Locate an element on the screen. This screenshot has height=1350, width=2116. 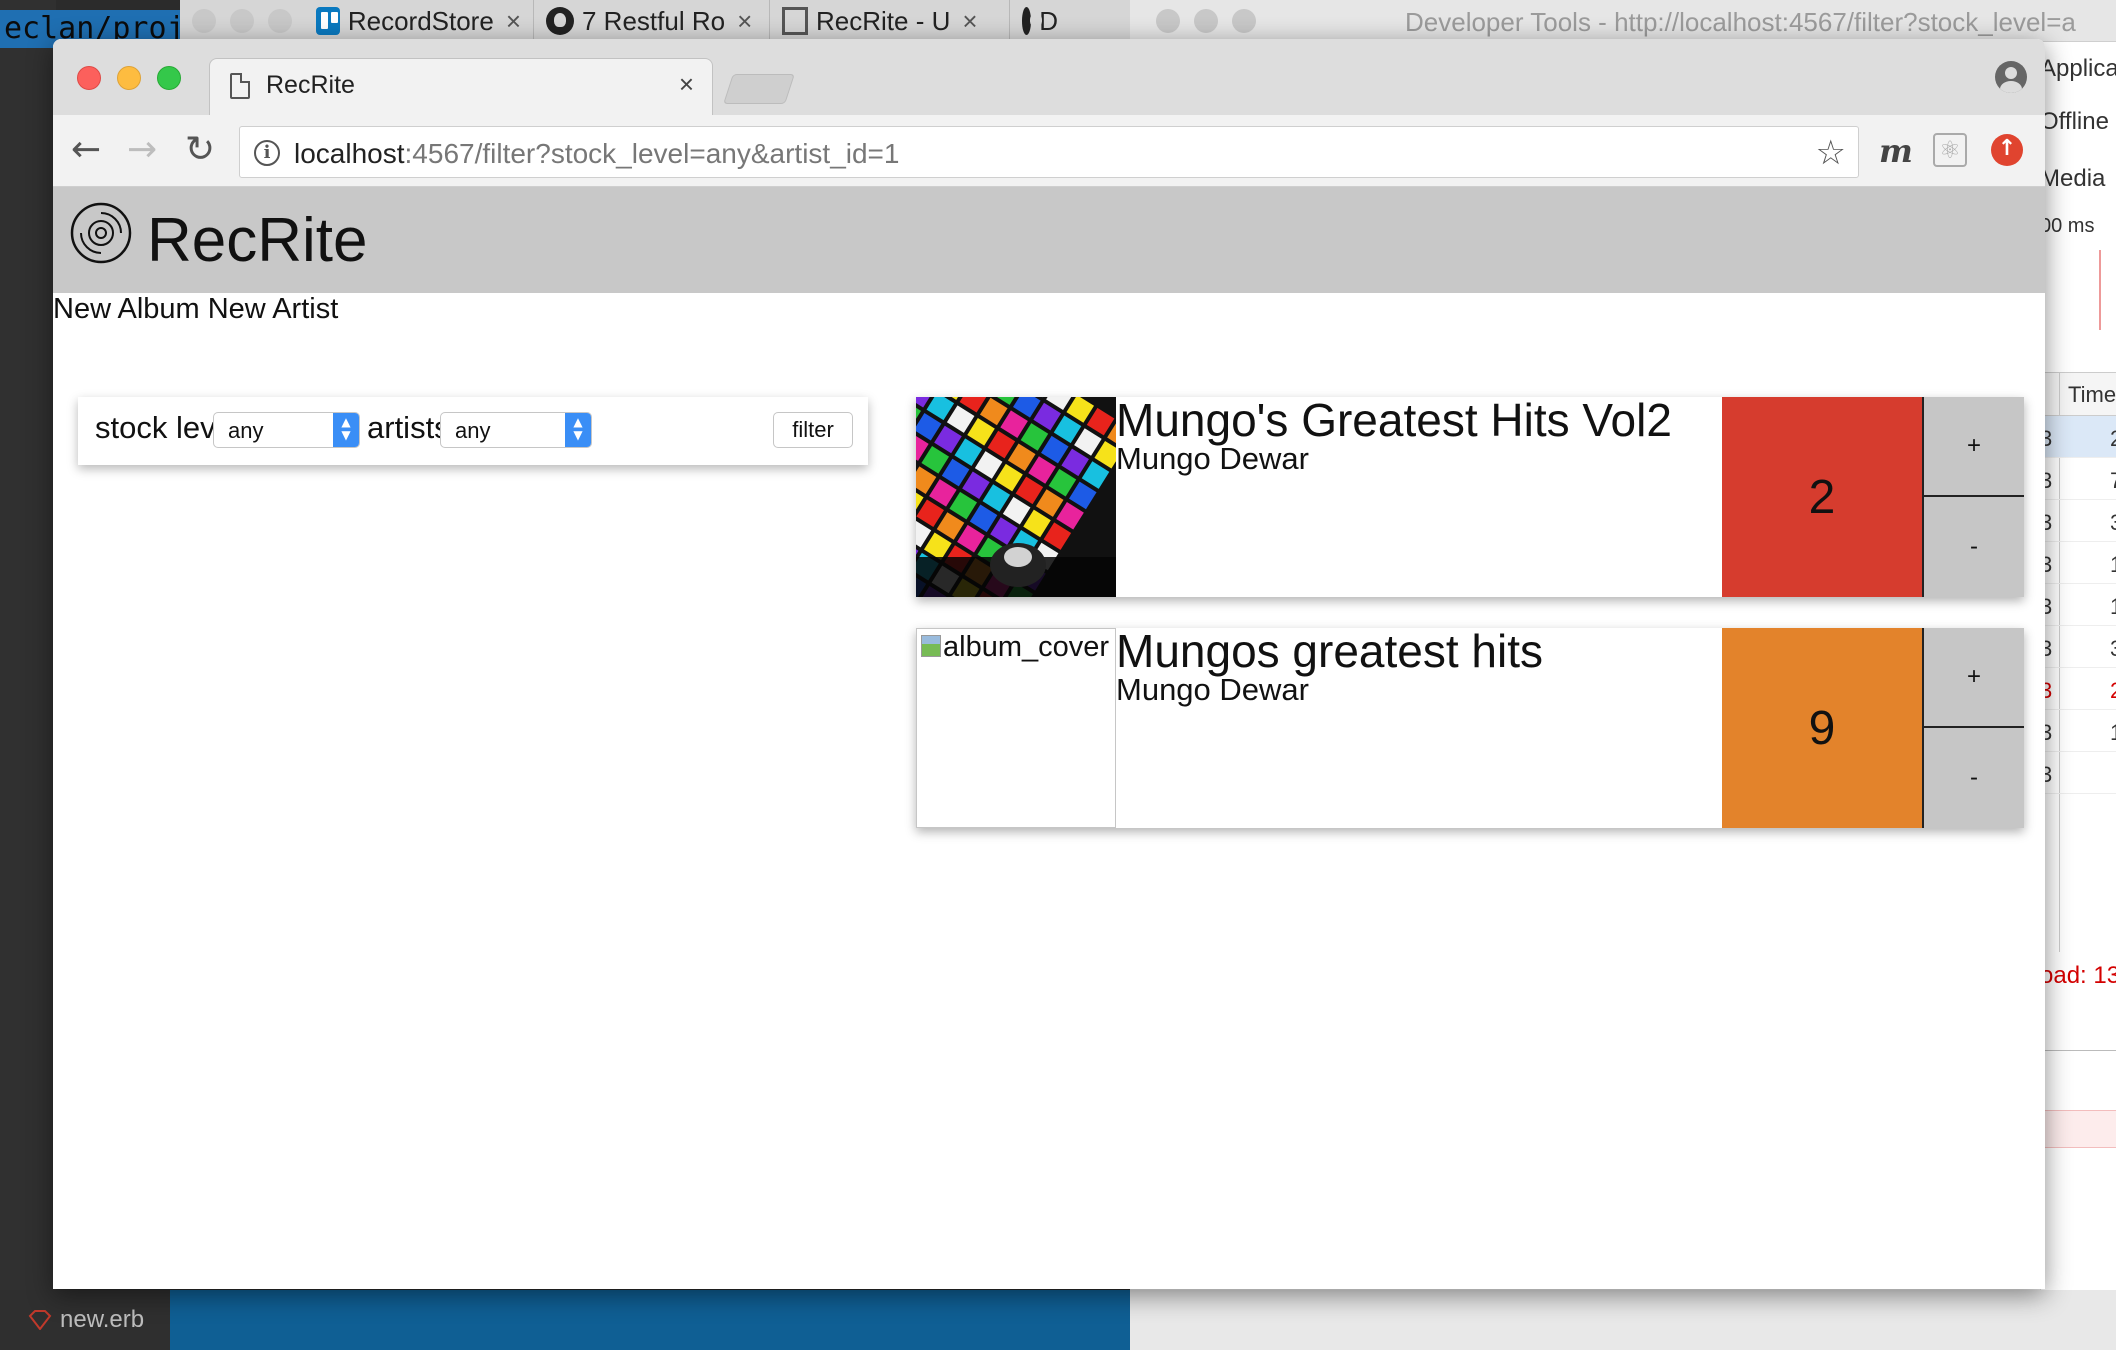
devtools-menu-media: Media is located at coordinates (2072, 179).